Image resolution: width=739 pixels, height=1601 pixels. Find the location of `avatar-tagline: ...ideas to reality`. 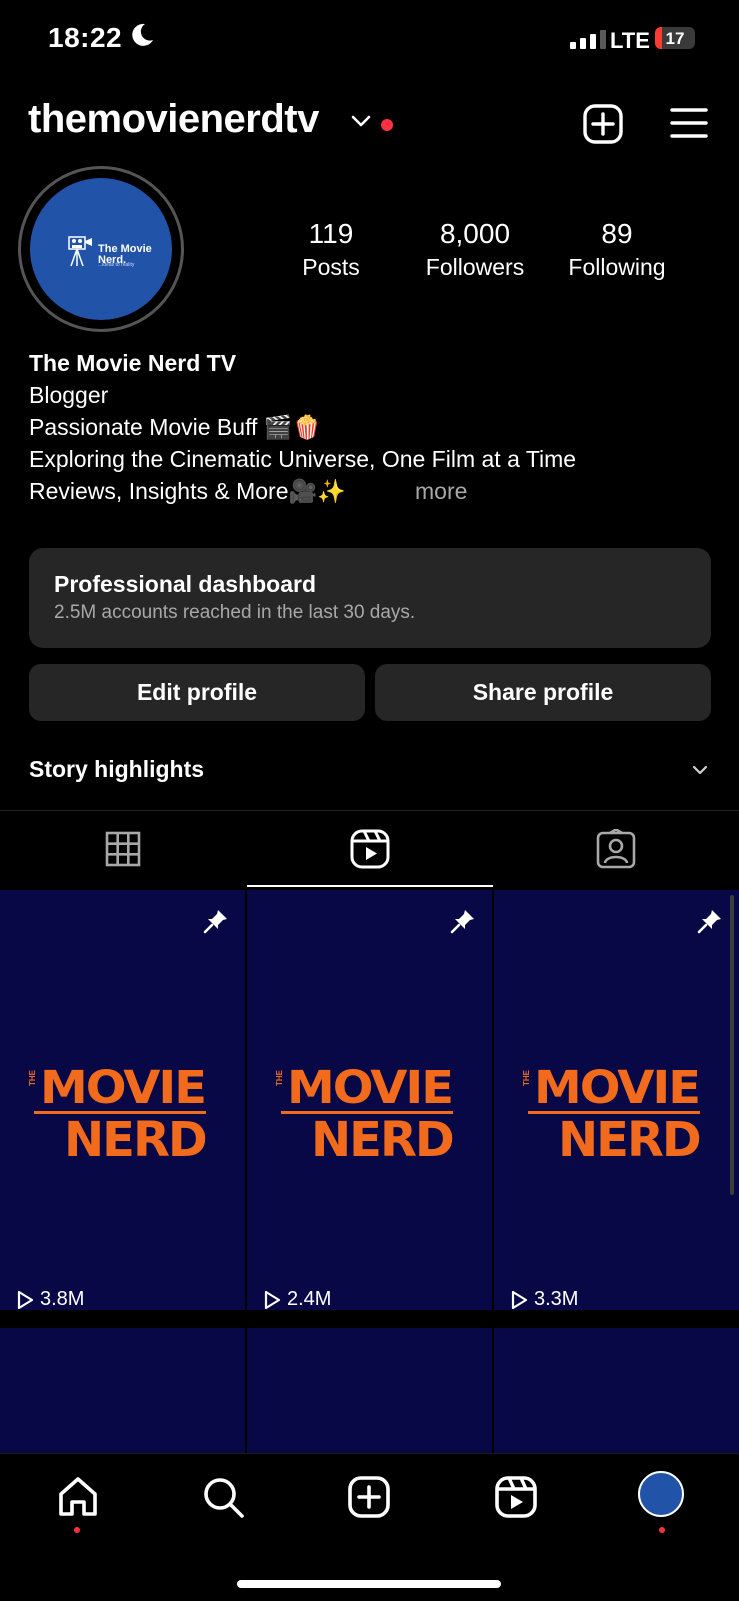

avatar-tagline: ...ideas to reality is located at coordinates (116, 265).